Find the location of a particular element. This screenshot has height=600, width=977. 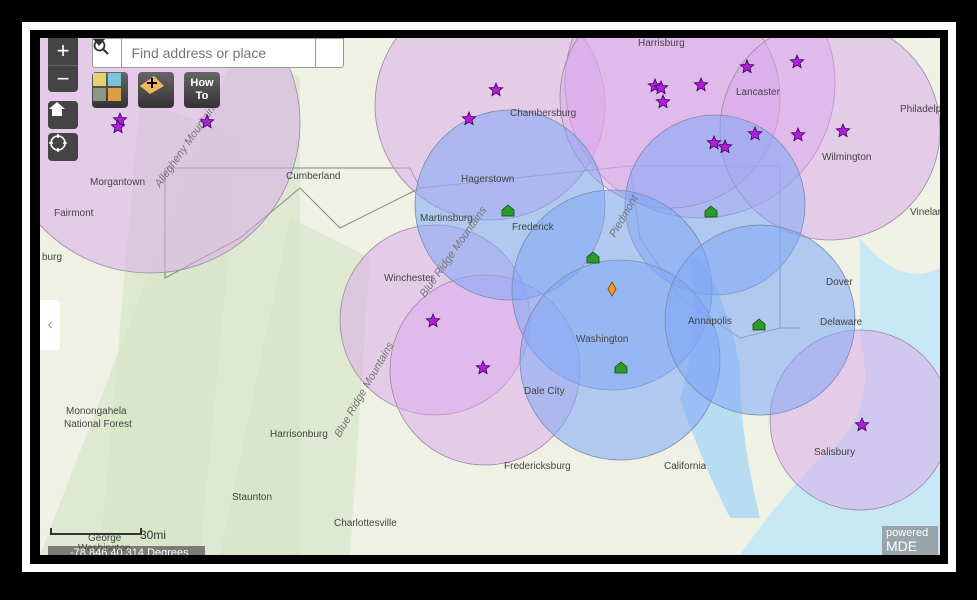

zoom-in-button: + is located at coordinates (63, 51).